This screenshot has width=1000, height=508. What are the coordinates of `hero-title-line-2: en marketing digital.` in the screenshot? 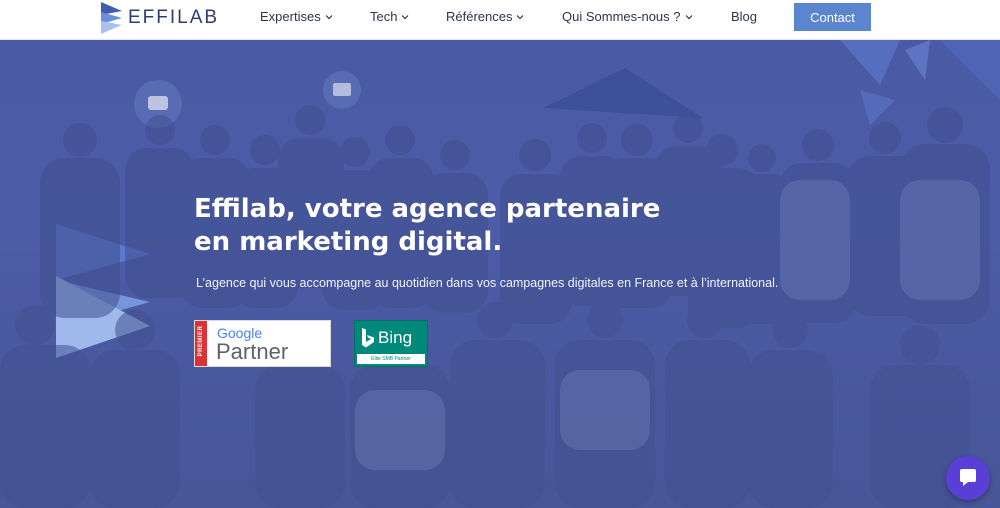 It's located at (348, 242).